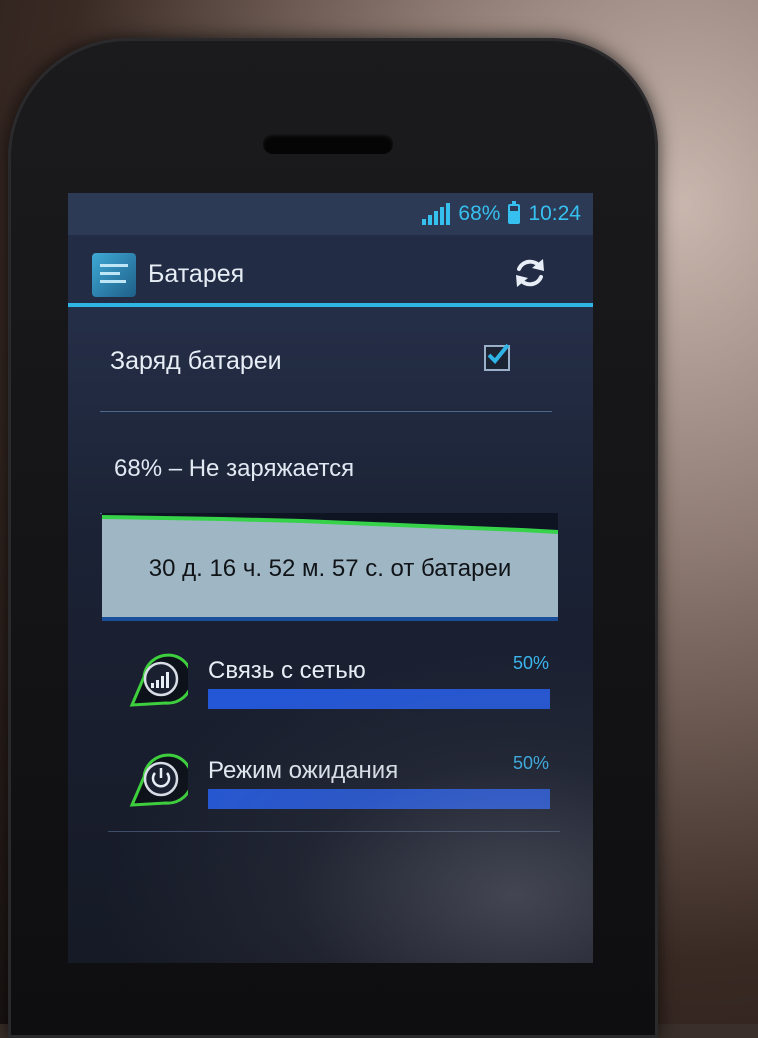  Describe the element at coordinates (514, 216) in the screenshot. I see `battery-level-fill` at that location.